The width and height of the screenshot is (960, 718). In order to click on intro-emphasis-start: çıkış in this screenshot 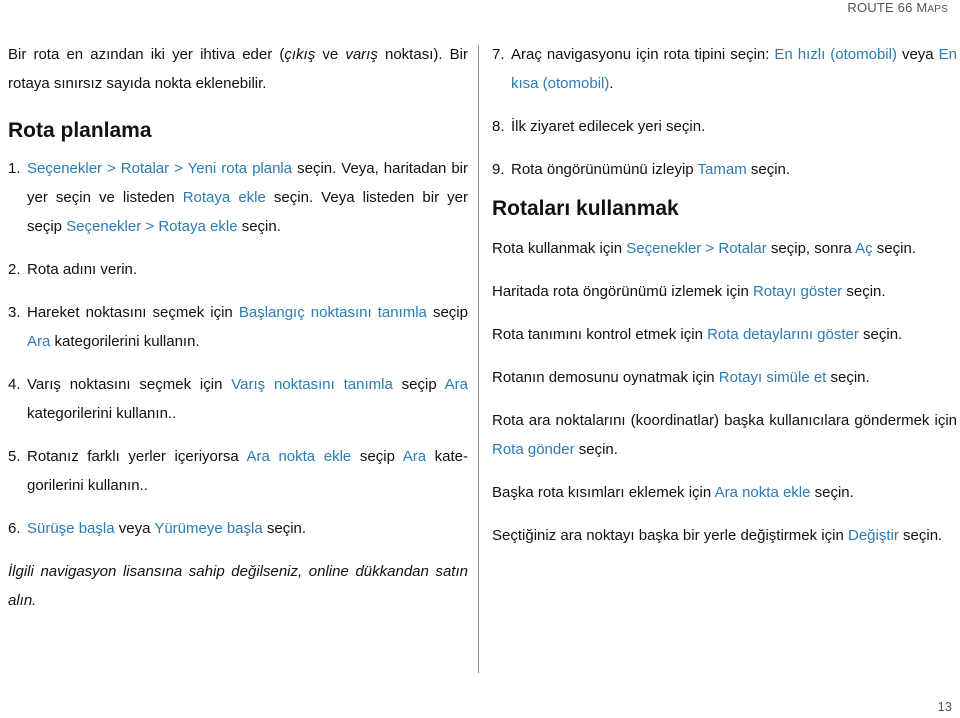, I will do `click(300, 54)`.